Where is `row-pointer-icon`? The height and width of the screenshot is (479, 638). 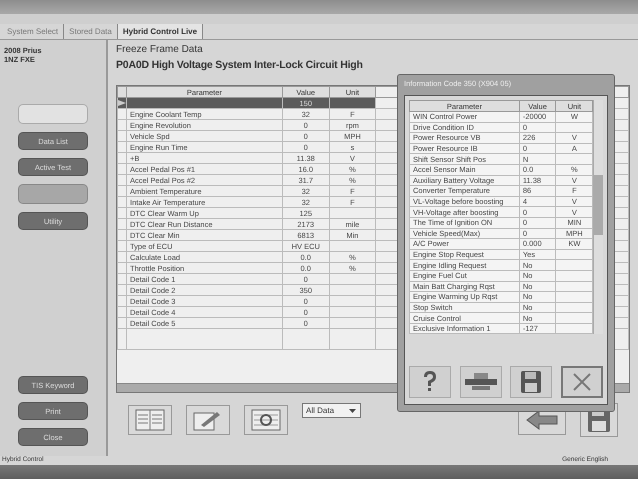
row-pointer-icon is located at coordinates (122, 103).